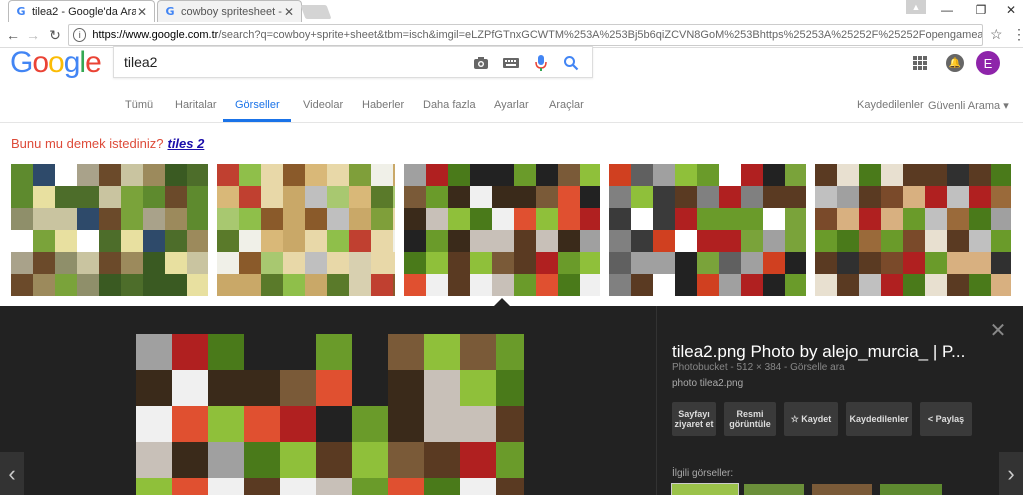 The image size is (1023, 495). Describe the element at coordinates (330, 414) in the screenshot. I see `preview-image` at that location.